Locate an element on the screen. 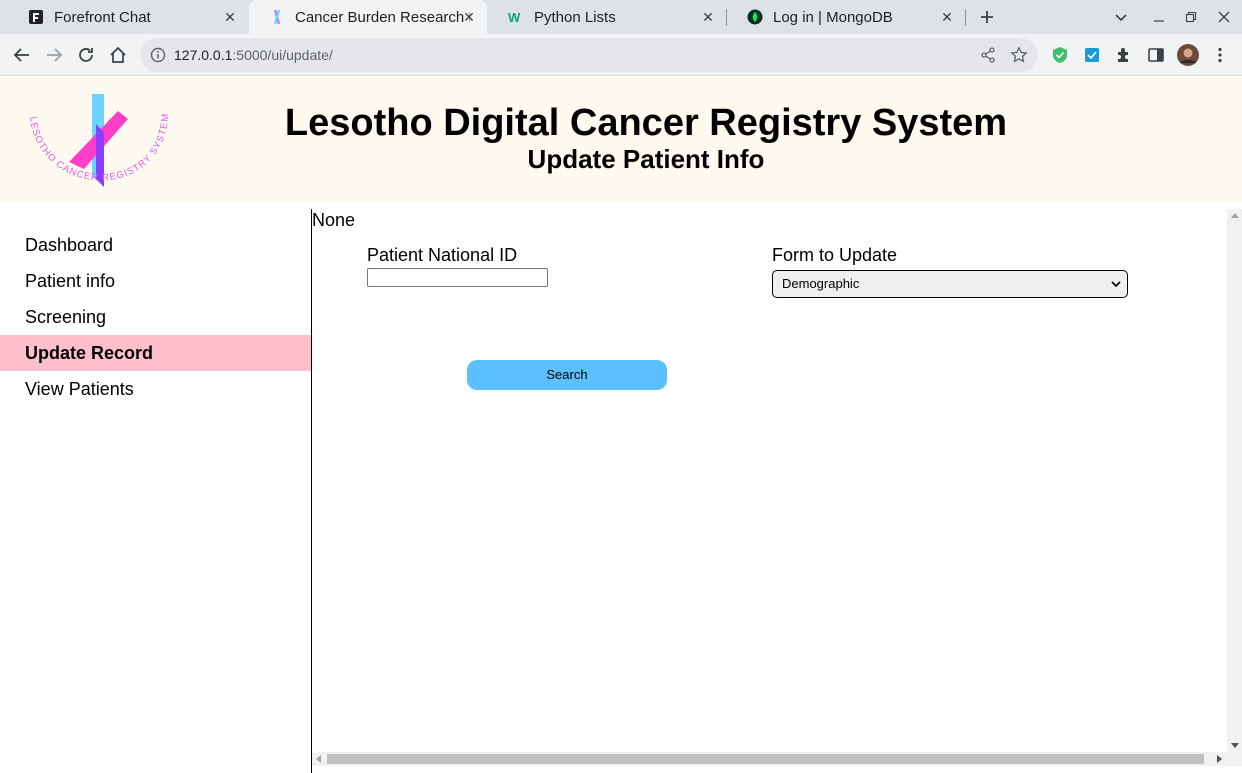  tab-python-lists: W Python Lists ✕ is located at coordinates (607, 17).